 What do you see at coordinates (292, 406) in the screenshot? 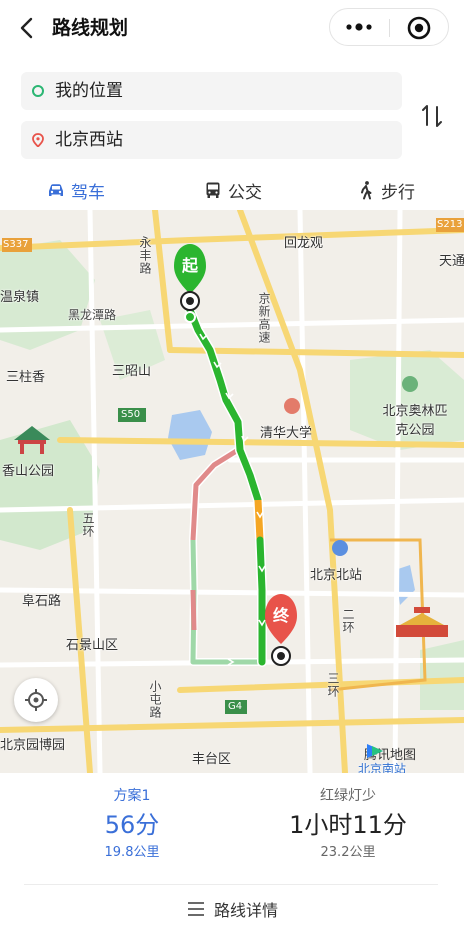
I see `university-icon` at bounding box center [292, 406].